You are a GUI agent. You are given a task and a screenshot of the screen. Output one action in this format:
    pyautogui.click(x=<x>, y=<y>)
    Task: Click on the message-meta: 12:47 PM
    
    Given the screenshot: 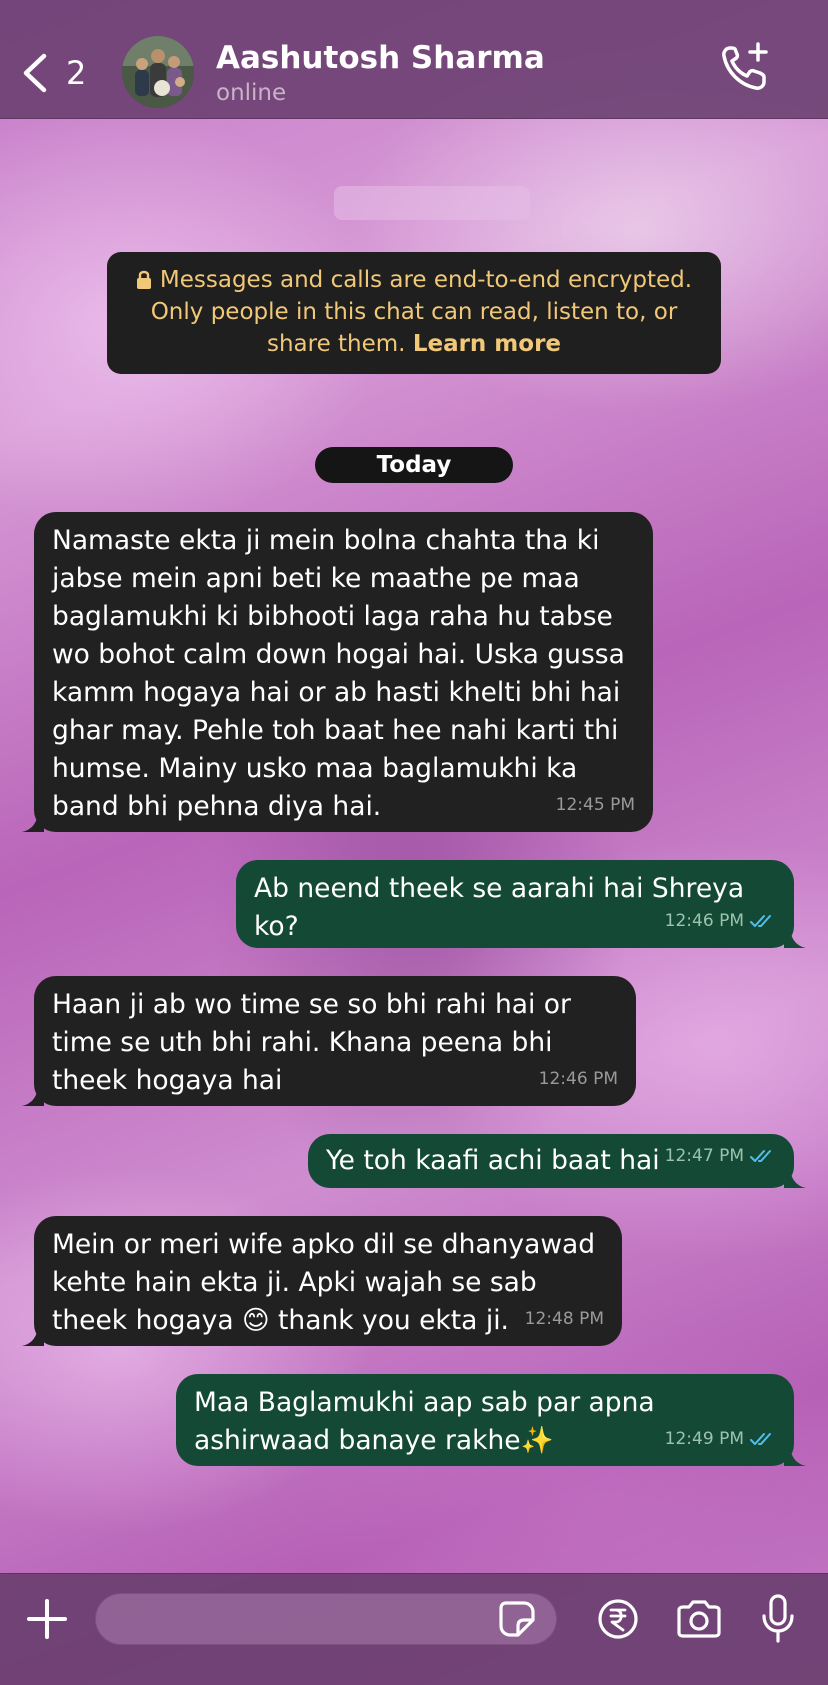 What is the action you would take?
    pyautogui.click(x=720, y=1156)
    